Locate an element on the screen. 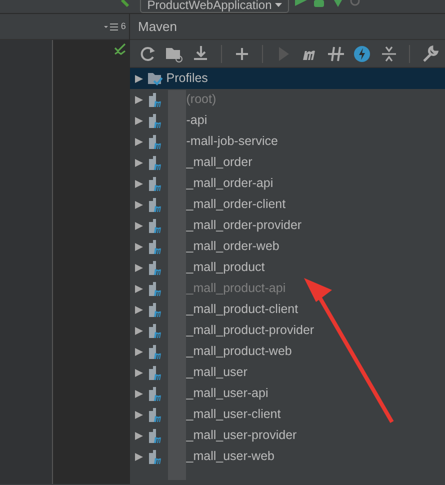 The width and height of the screenshot is (445, 485). tree-item: _mall_user-provider is located at coordinates (287, 435).